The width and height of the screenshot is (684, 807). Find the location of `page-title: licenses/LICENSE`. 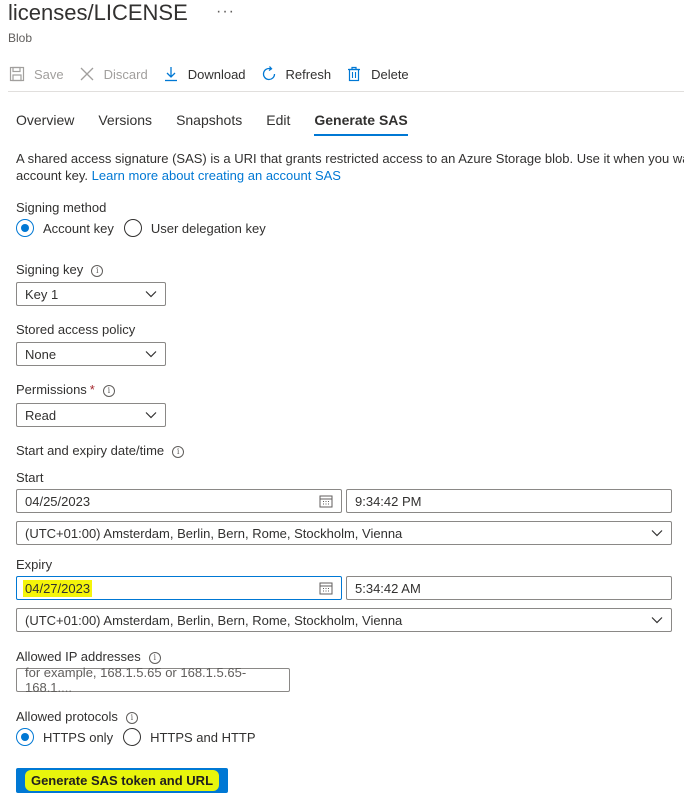

page-title: licenses/LICENSE is located at coordinates (98, 12).